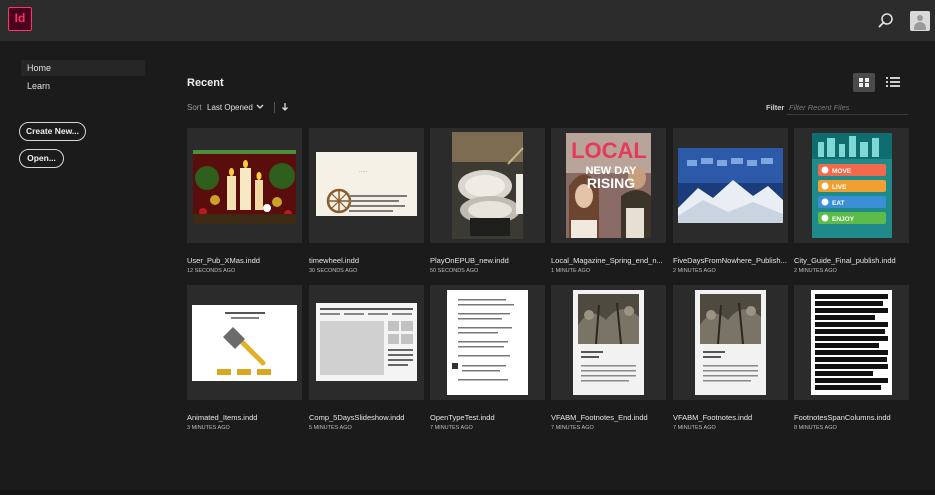 This screenshot has height=495, width=935. What do you see at coordinates (487, 260) in the screenshot?
I see `file-name: PlayOnEPUB_new.indd` at bounding box center [487, 260].